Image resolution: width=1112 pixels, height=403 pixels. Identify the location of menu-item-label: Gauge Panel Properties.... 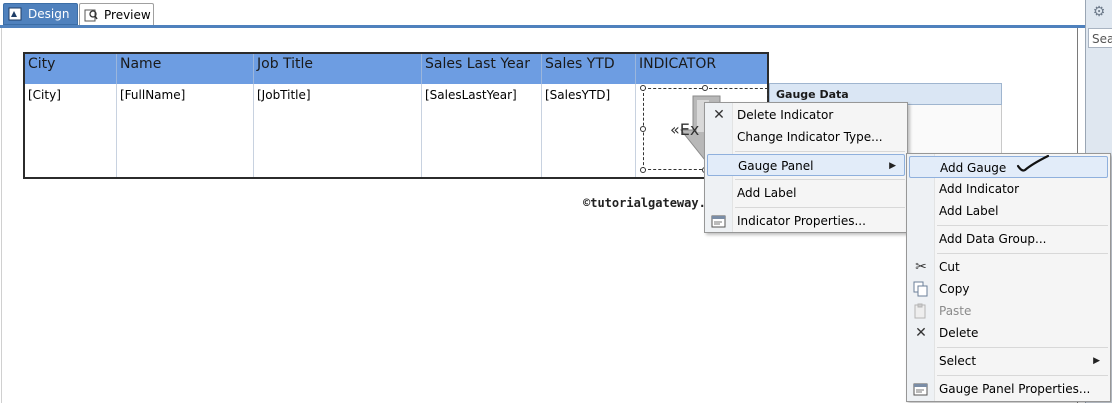
(1015, 389).